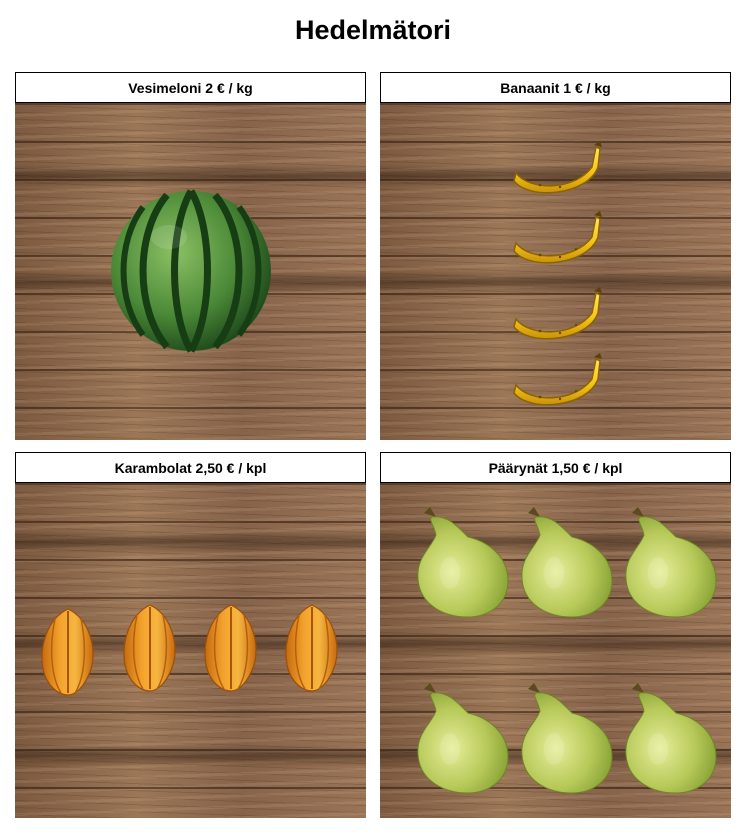 The height and width of the screenshot is (836, 746). What do you see at coordinates (373, 30) in the screenshot?
I see `page-title: Hedelmätori` at bounding box center [373, 30].